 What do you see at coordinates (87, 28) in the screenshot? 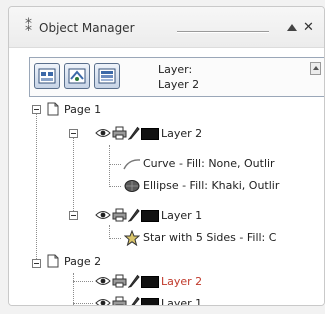
I see `docker-title: Object Manager` at bounding box center [87, 28].